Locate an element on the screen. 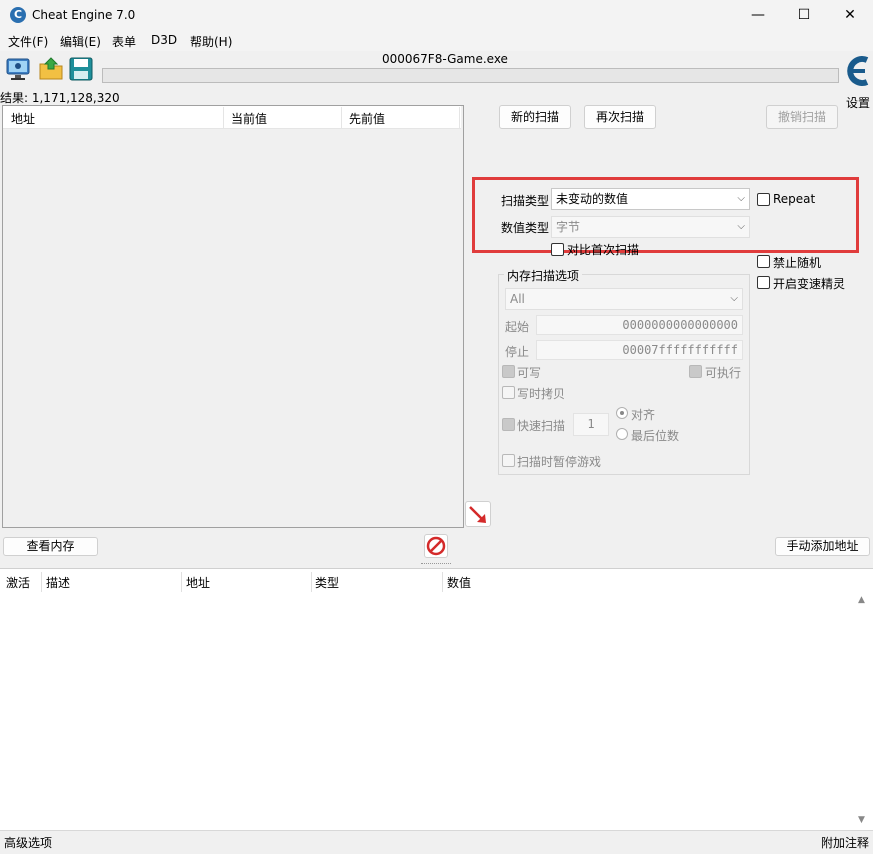  memory-scan-options-title: 内存扫描选项 is located at coordinates (543, 275).